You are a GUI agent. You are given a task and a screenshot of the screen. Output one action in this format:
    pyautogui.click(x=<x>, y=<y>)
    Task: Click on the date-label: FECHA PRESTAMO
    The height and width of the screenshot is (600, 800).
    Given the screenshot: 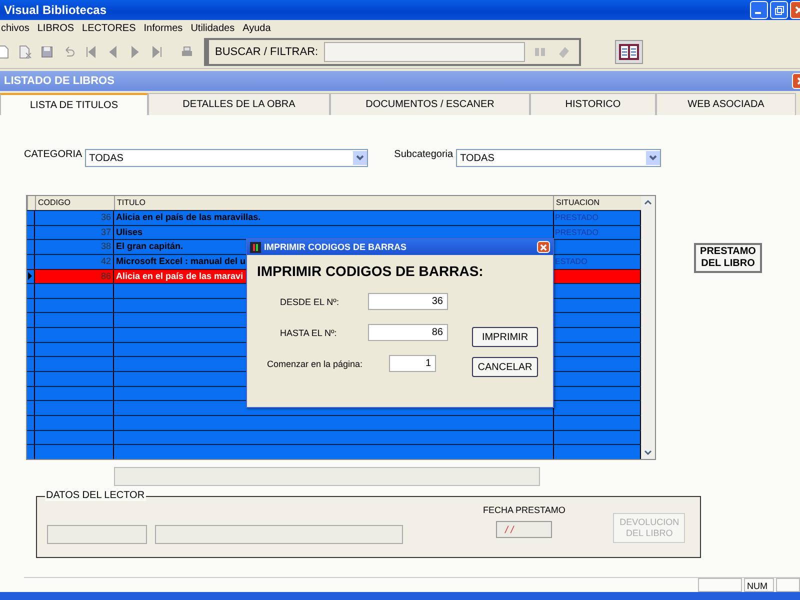 What is the action you would take?
    pyautogui.click(x=524, y=510)
    